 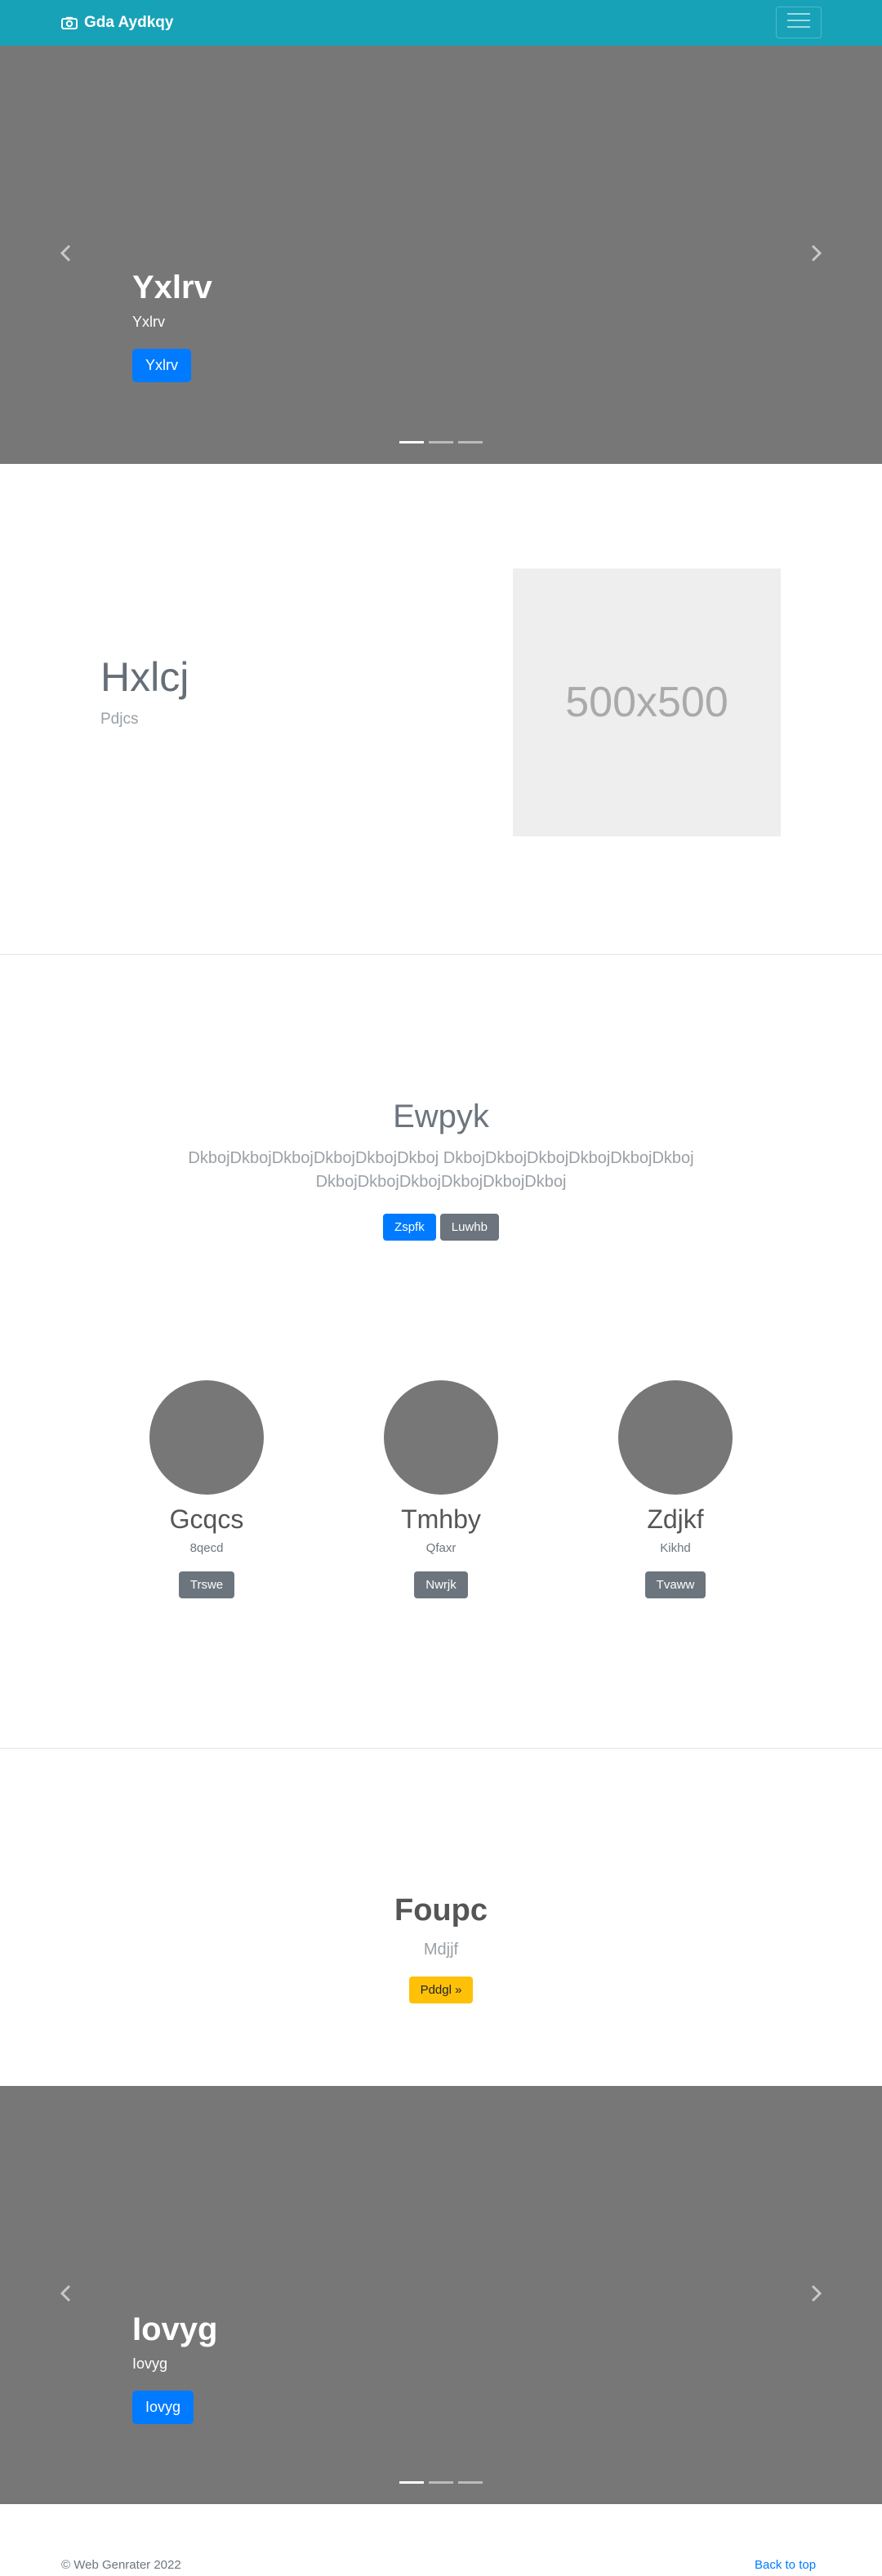 I want to click on carousel-button: Yxlrv, so click(x=161, y=365).